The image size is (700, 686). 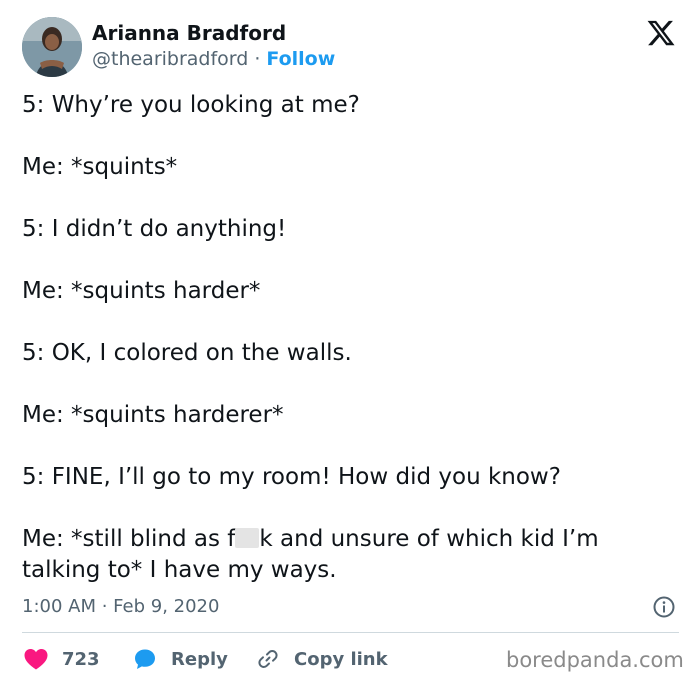 I want to click on divider, so click(x=350, y=632).